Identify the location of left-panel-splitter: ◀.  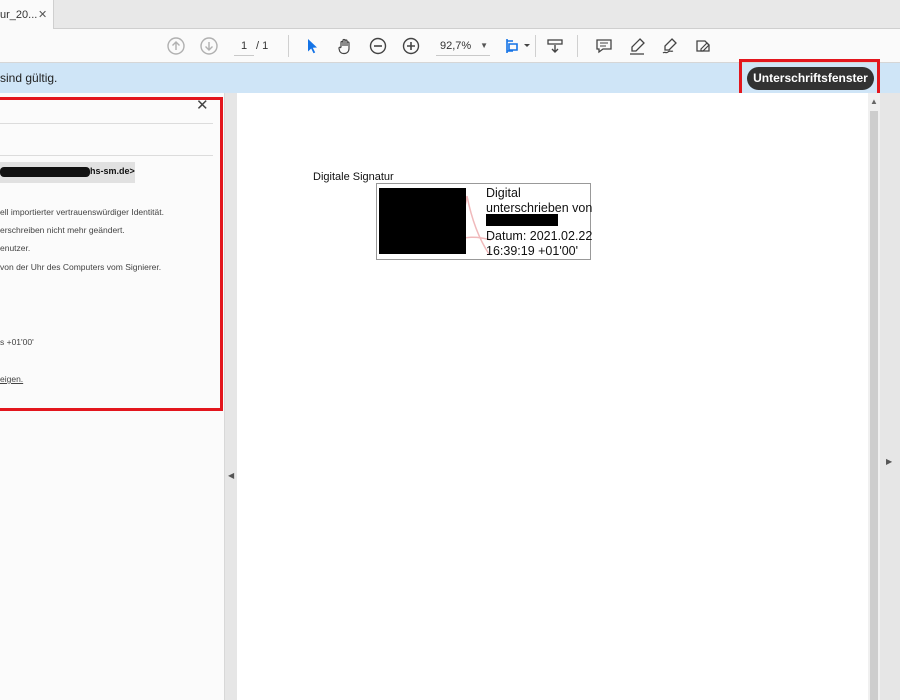
(231, 396).